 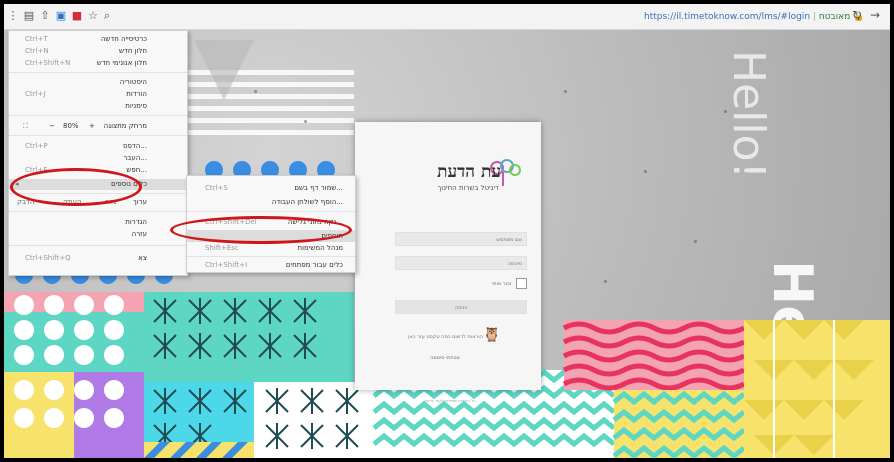 What do you see at coordinates (222, 248) in the screenshot?
I see `shortcut: Shift+Esc` at bounding box center [222, 248].